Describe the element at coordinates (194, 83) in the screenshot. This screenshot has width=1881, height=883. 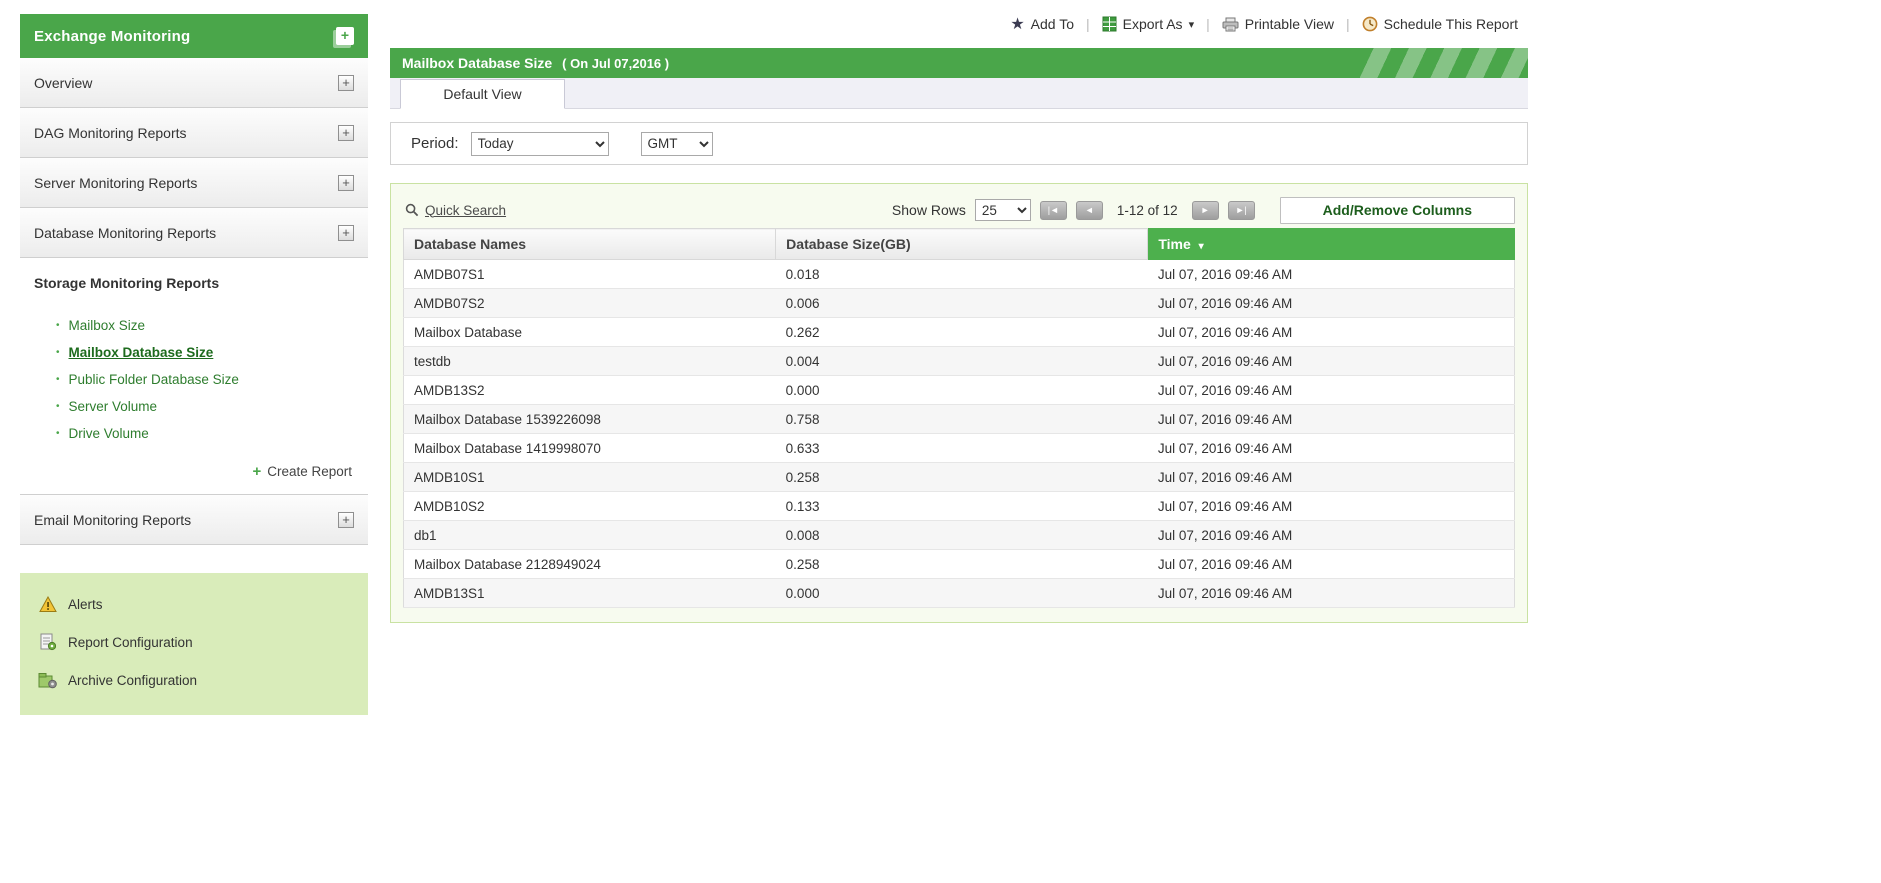
I see `sidebar-item-overview: Overview +` at that location.